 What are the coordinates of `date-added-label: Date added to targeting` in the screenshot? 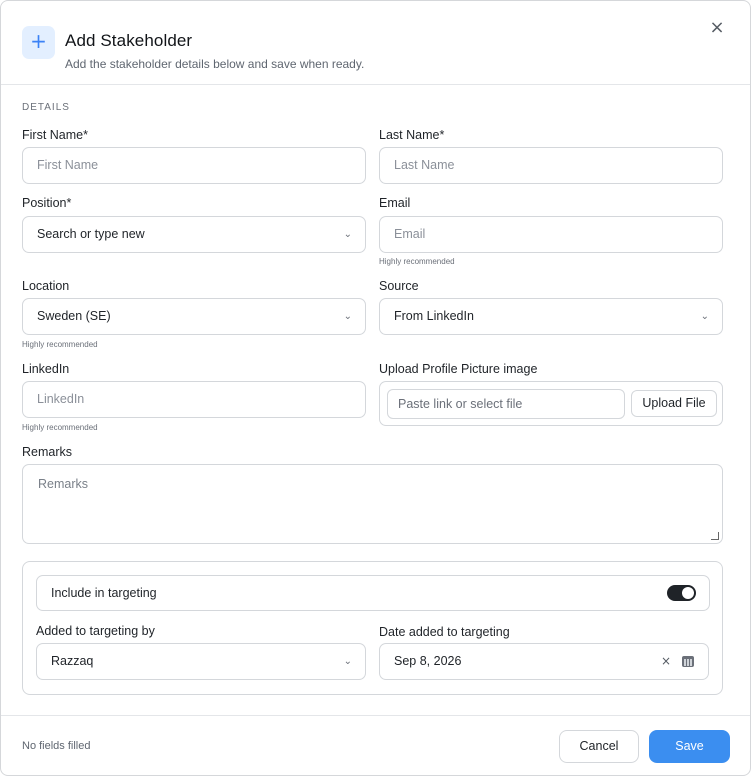 It's located at (444, 632).